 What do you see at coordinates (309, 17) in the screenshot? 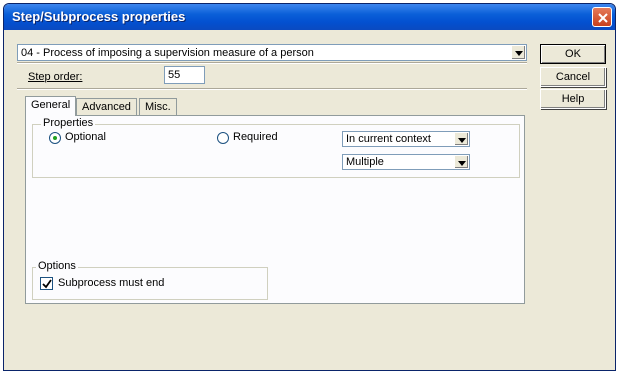
I see `title-bar: Step/Subprocess properties` at bounding box center [309, 17].